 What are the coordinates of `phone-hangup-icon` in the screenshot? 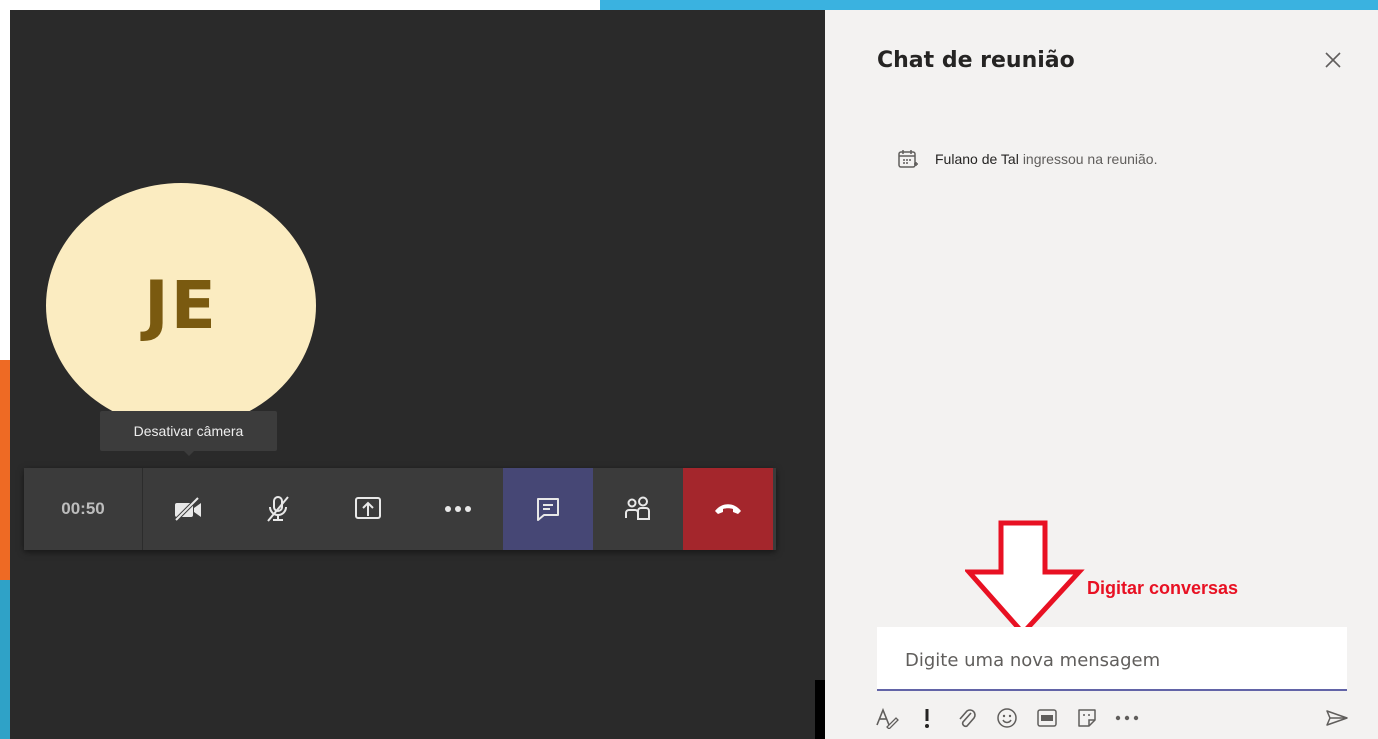 It's located at (728, 509).